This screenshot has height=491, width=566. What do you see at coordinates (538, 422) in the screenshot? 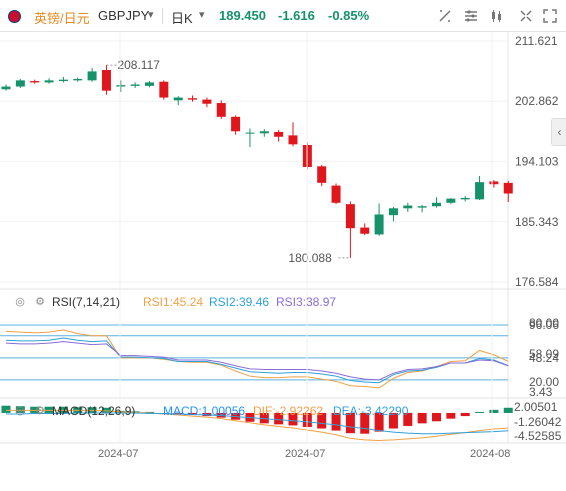
I see `macd-axis-label: -1.26042` at bounding box center [538, 422].